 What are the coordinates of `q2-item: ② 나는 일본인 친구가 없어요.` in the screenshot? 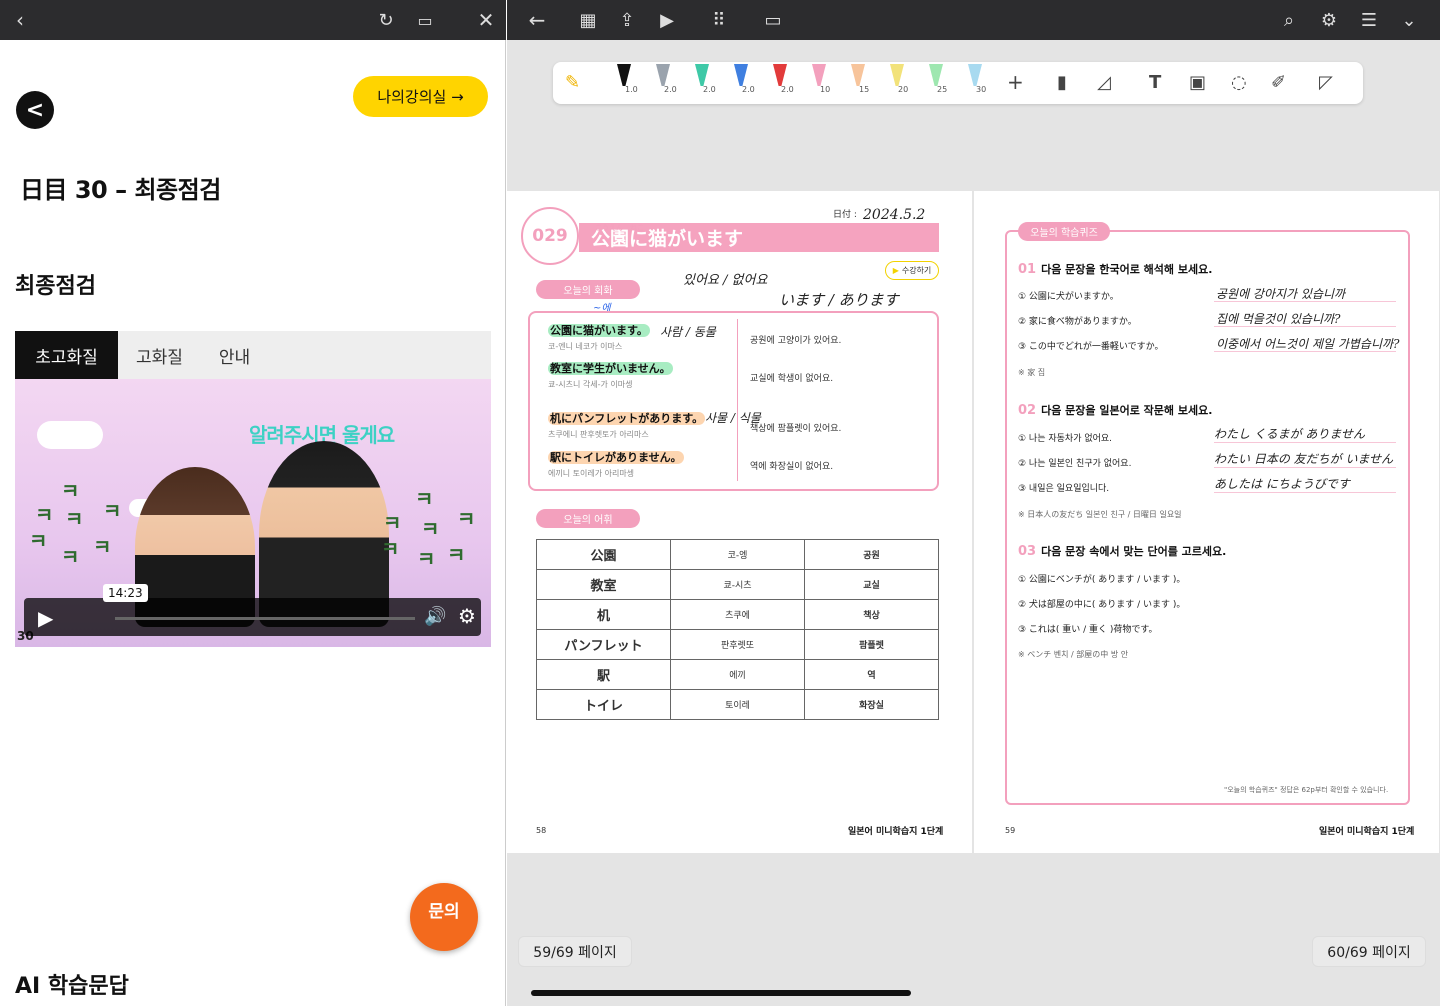 It's located at (1075, 464).